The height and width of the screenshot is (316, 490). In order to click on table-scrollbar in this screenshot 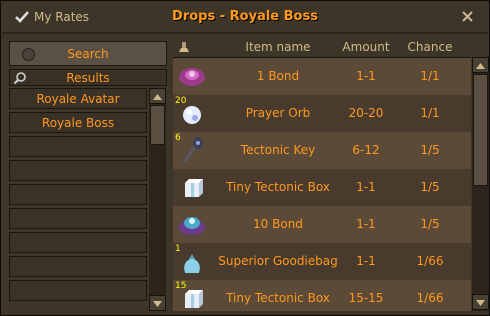, I will do `click(480, 184)`.